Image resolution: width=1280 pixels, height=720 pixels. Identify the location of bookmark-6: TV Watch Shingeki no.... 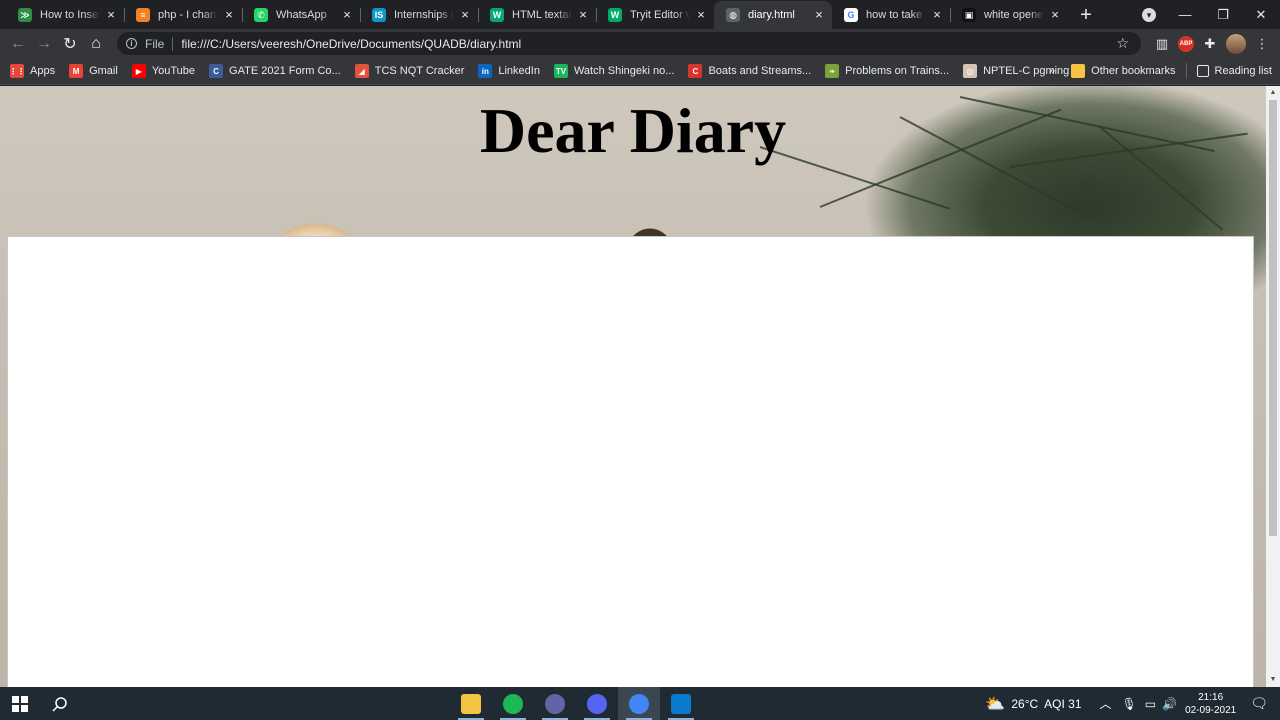
(613, 71).